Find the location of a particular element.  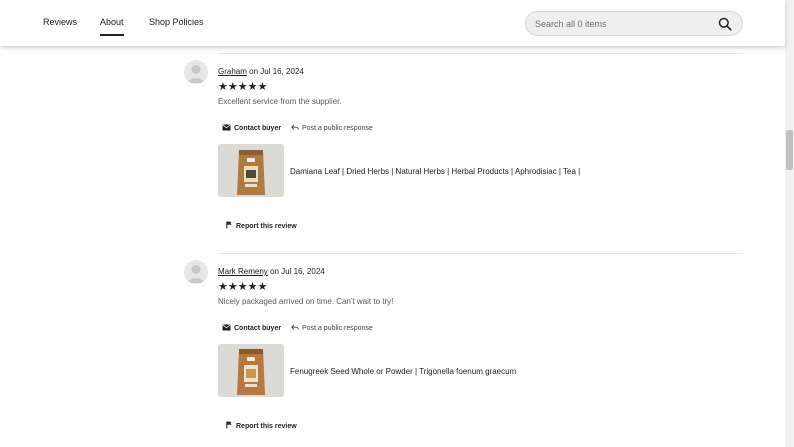

tab-reviews: Reviews is located at coordinates (60, 22).